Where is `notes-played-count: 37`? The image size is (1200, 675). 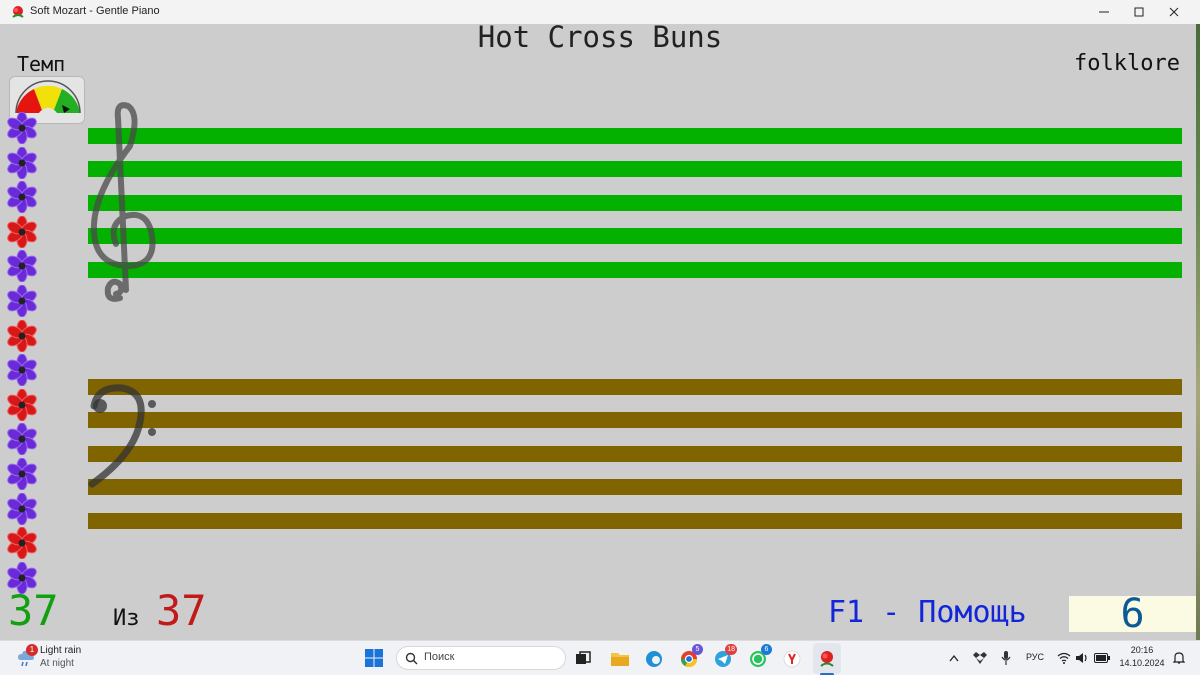 notes-played-count: 37 is located at coordinates (33, 610).